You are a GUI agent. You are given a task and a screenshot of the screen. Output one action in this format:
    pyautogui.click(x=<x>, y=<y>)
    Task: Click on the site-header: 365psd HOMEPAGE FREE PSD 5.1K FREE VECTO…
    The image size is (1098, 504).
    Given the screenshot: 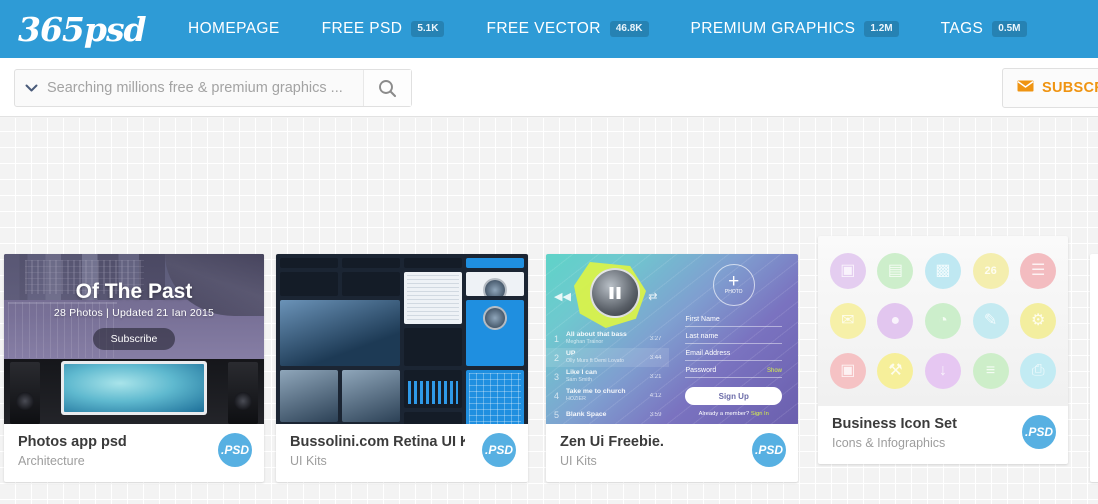 What is the action you would take?
    pyautogui.click(x=549, y=29)
    